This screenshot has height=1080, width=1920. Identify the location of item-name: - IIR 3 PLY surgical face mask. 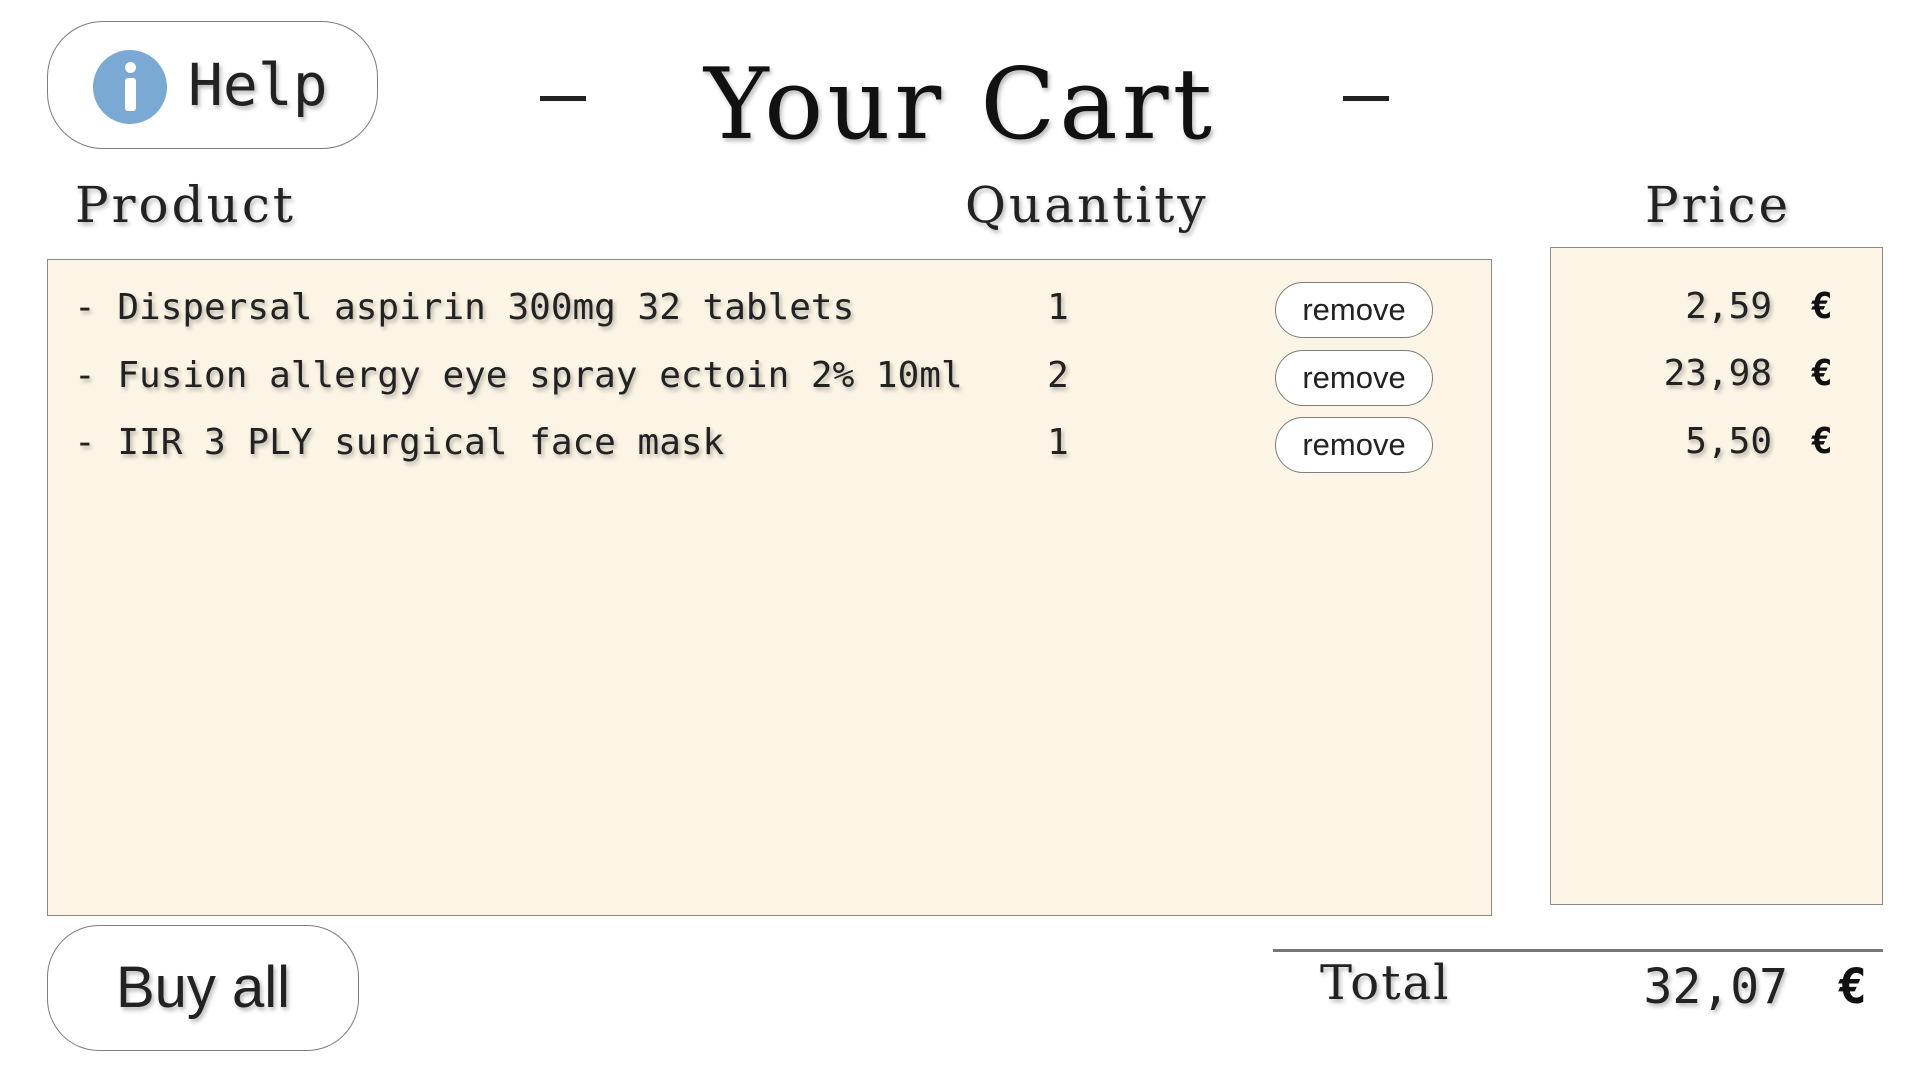
(399, 442).